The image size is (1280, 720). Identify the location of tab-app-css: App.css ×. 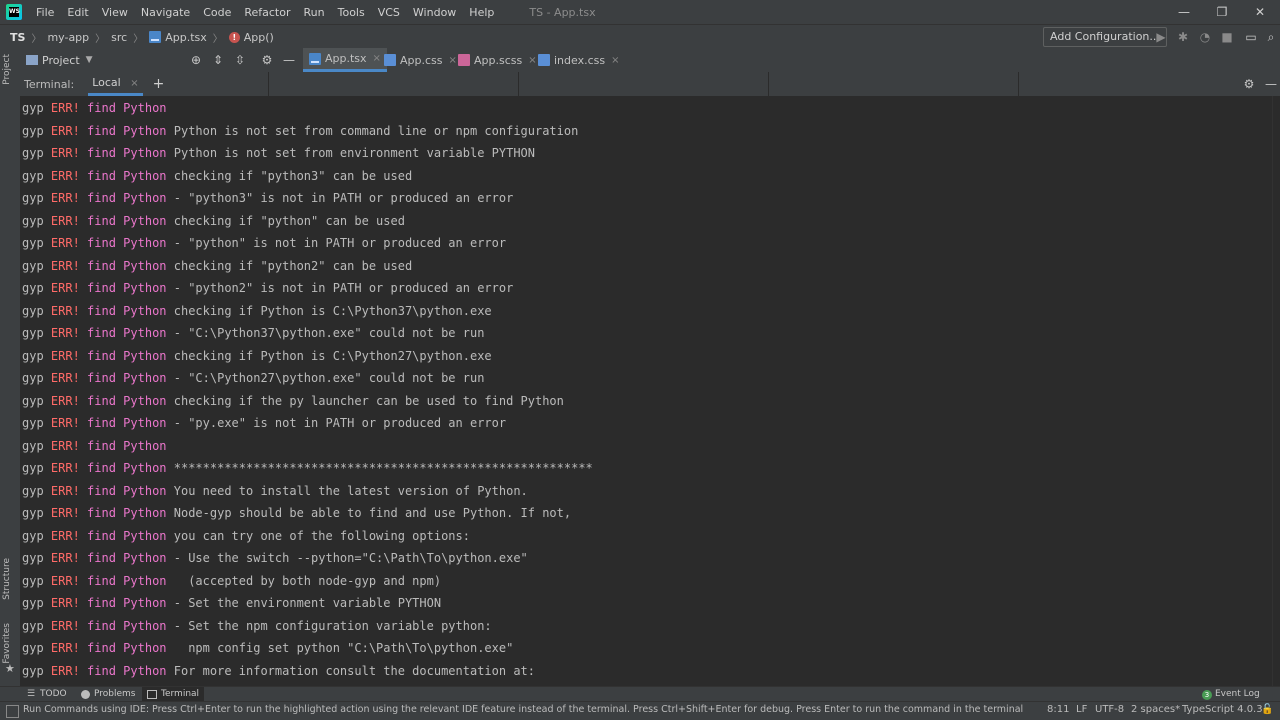
(420, 60).